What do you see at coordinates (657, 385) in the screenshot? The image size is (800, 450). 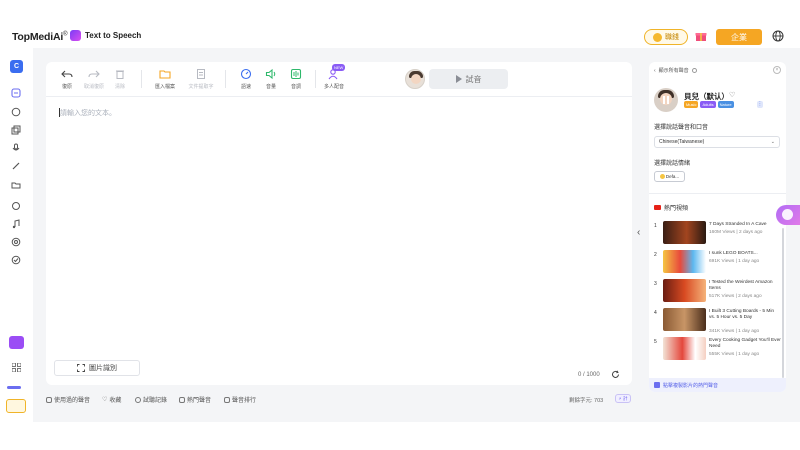 I see `plus-icon` at bounding box center [657, 385].